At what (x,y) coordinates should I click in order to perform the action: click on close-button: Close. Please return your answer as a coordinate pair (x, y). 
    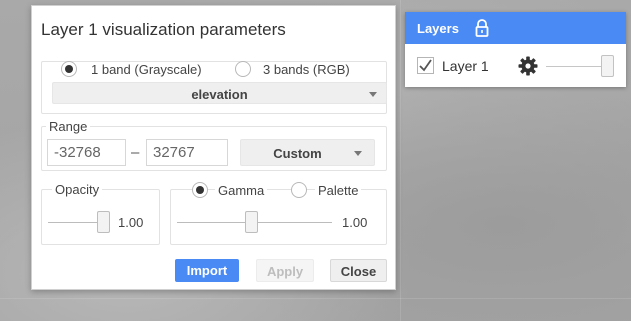
    Looking at the image, I should click on (358, 270).